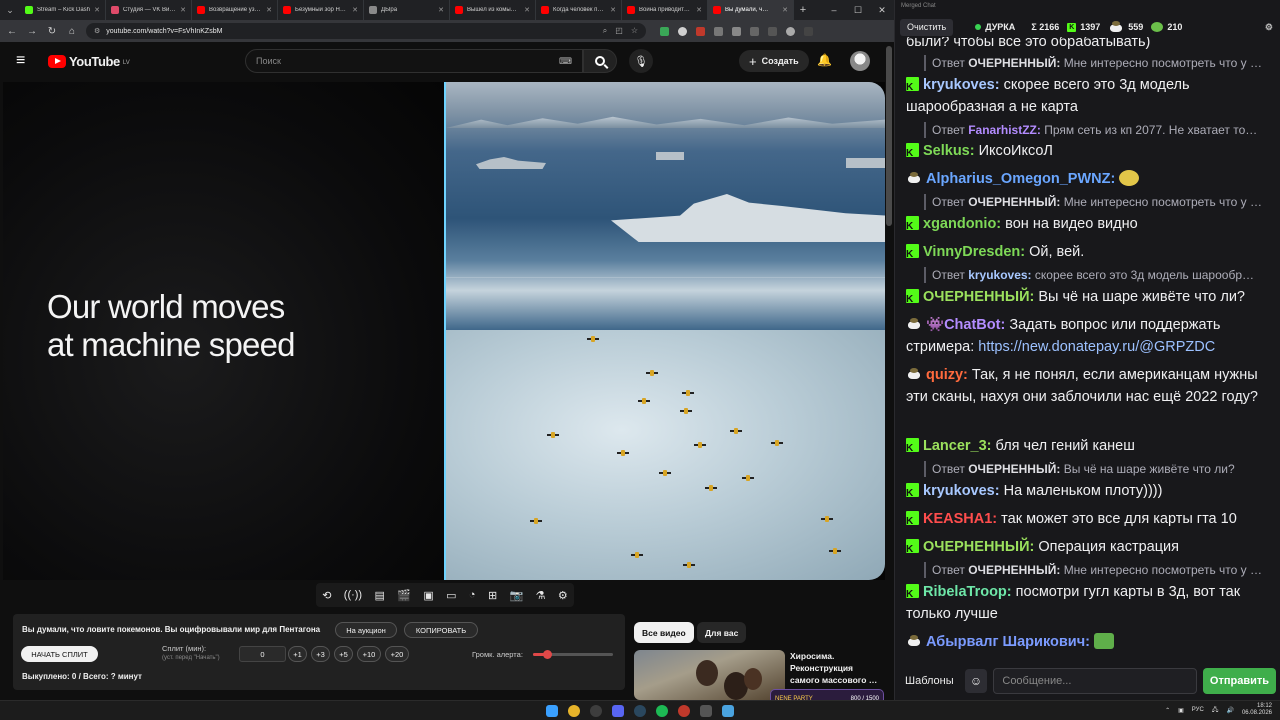 The width and height of the screenshot is (1280, 720). What do you see at coordinates (1198, 710) in the screenshot?
I see `language-indicator: РУС` at bounding box center [1198, 710].